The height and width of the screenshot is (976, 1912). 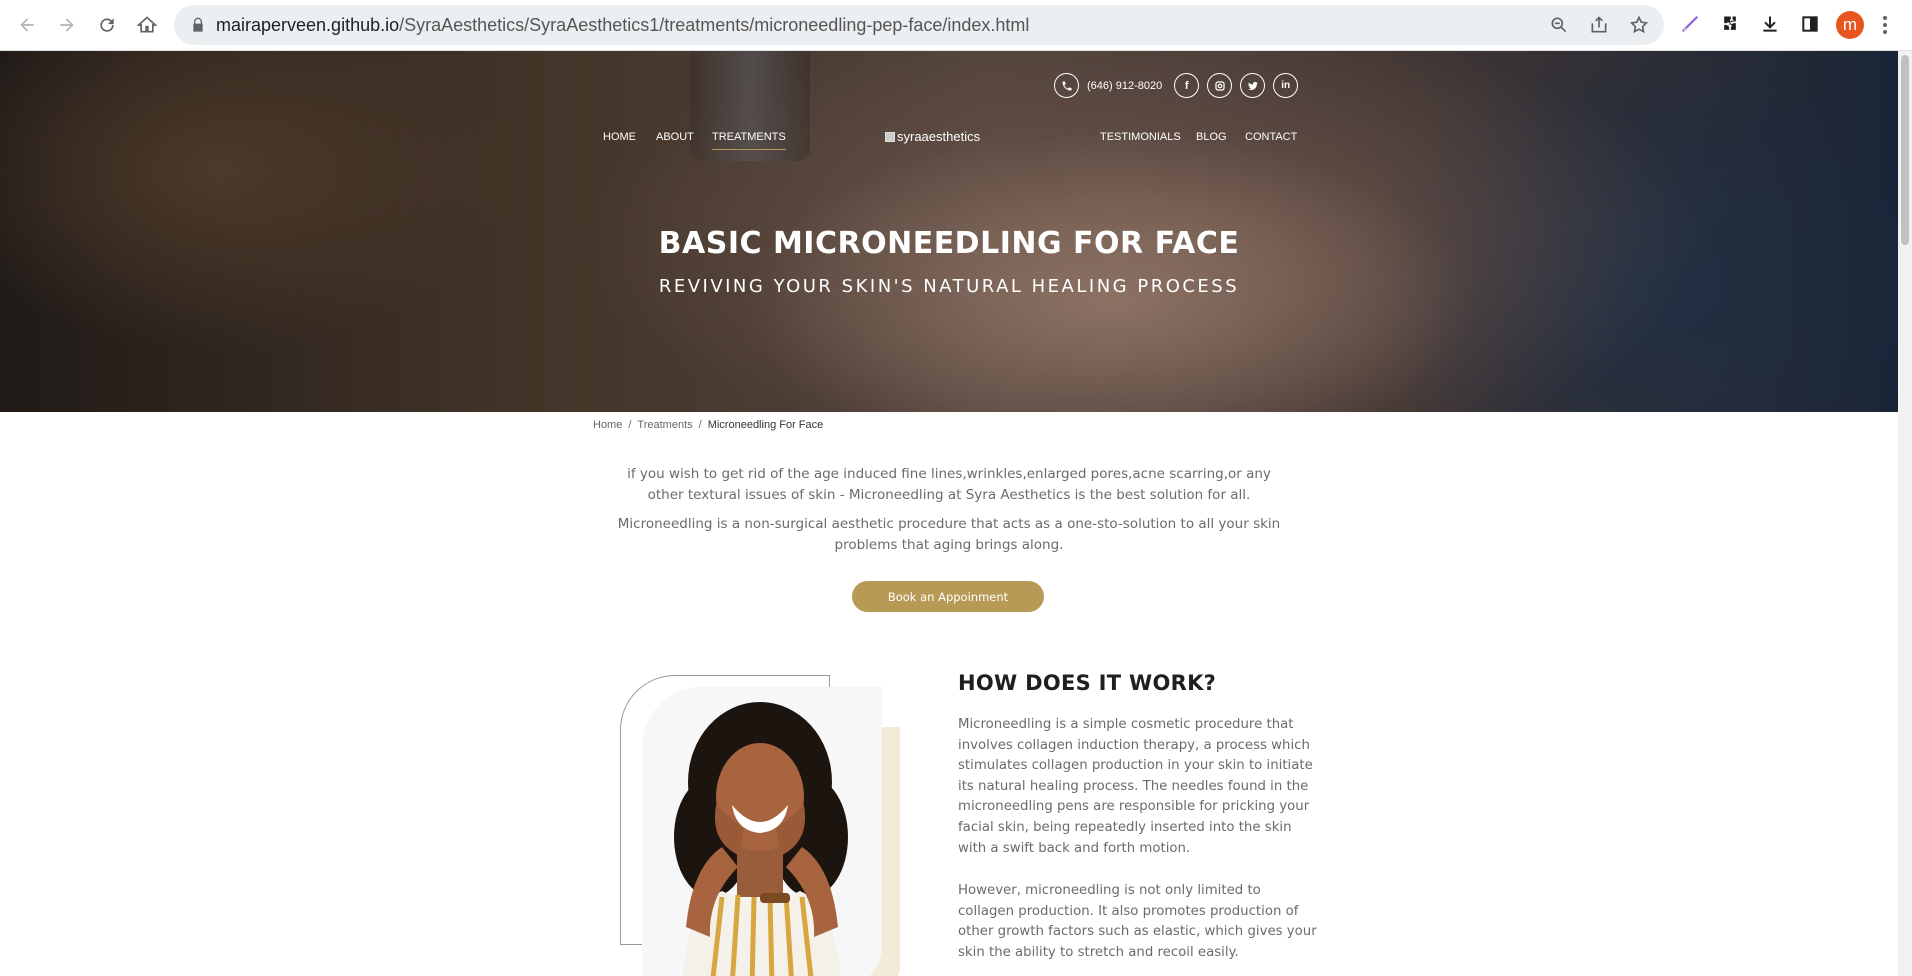 What do you see at coordinates (749, 140) in the screenshot?
I see `nav-treatments: TREATMENTS` at bounding box center [749, 140].